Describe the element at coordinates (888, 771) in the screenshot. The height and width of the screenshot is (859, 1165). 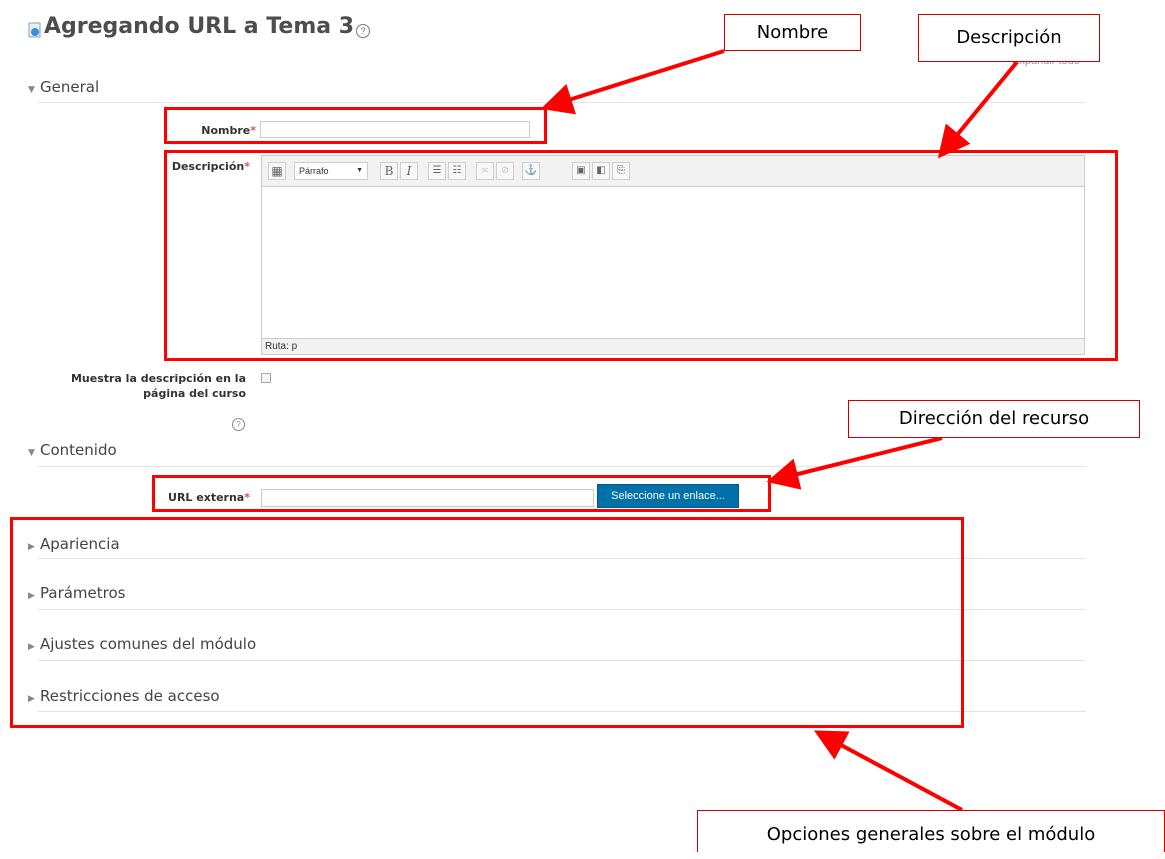
I see `arrow-opciones` at that location.